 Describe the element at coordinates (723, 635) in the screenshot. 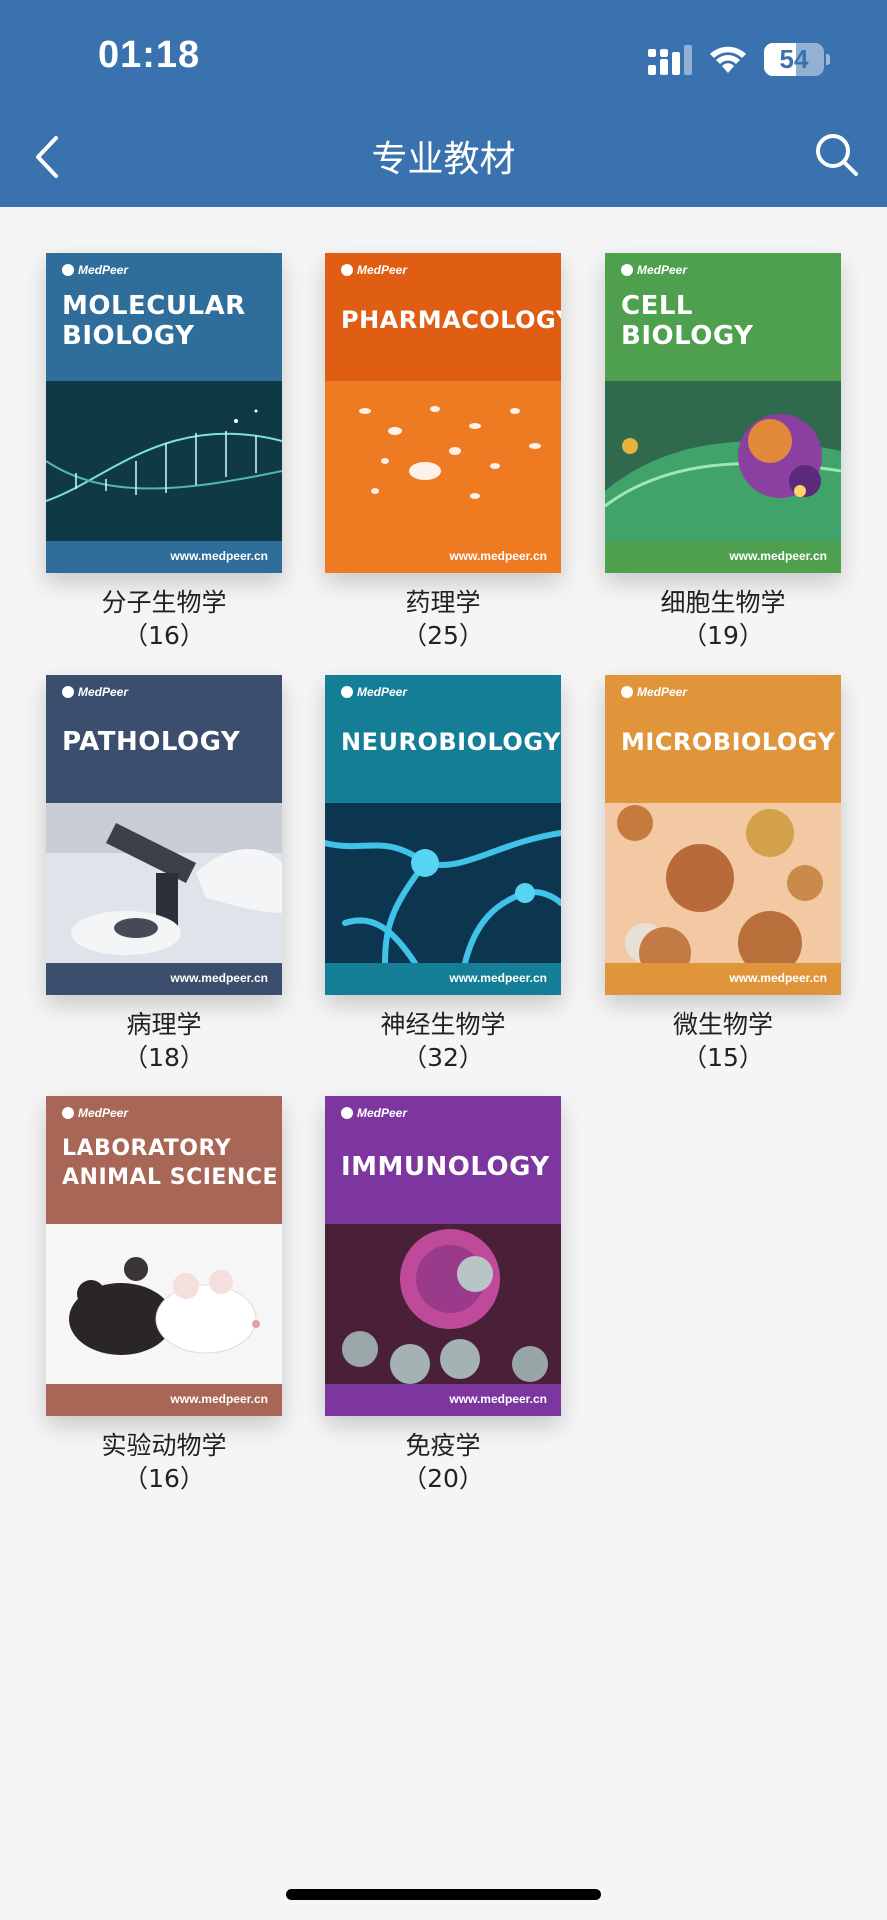

I see `book-count: （19）` at that location.